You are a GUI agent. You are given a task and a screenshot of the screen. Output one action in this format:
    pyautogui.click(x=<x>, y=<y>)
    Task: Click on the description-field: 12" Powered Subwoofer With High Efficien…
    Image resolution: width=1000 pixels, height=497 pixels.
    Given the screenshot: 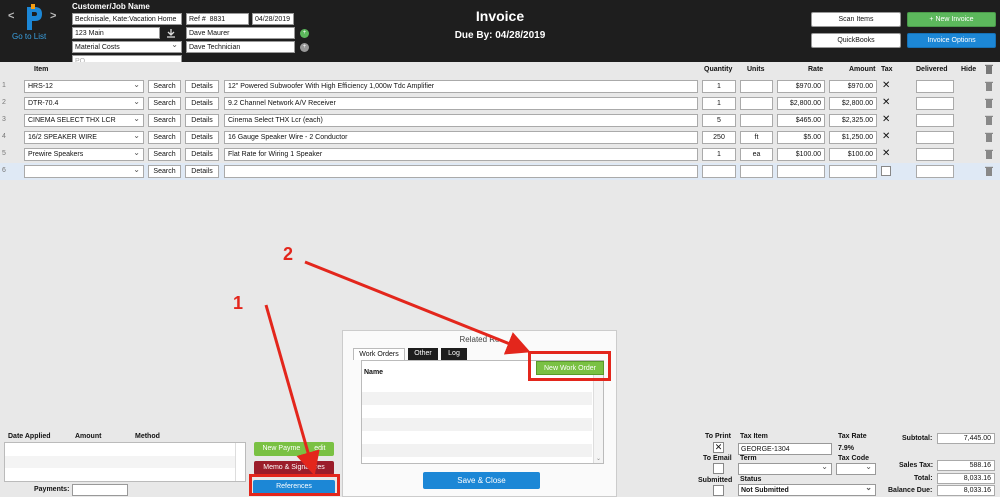 What is the action you would take?
    pyautogui.click(x=461, y=86)
    